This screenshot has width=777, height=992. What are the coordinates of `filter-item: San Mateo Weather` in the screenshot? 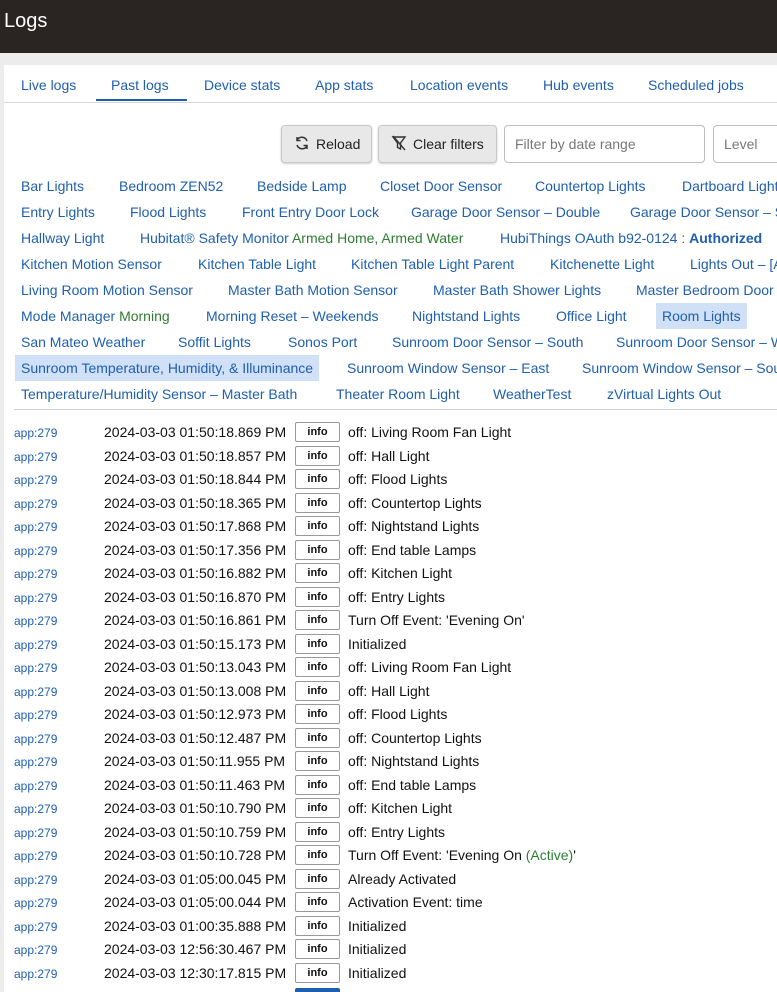 It's located at (83, 342).